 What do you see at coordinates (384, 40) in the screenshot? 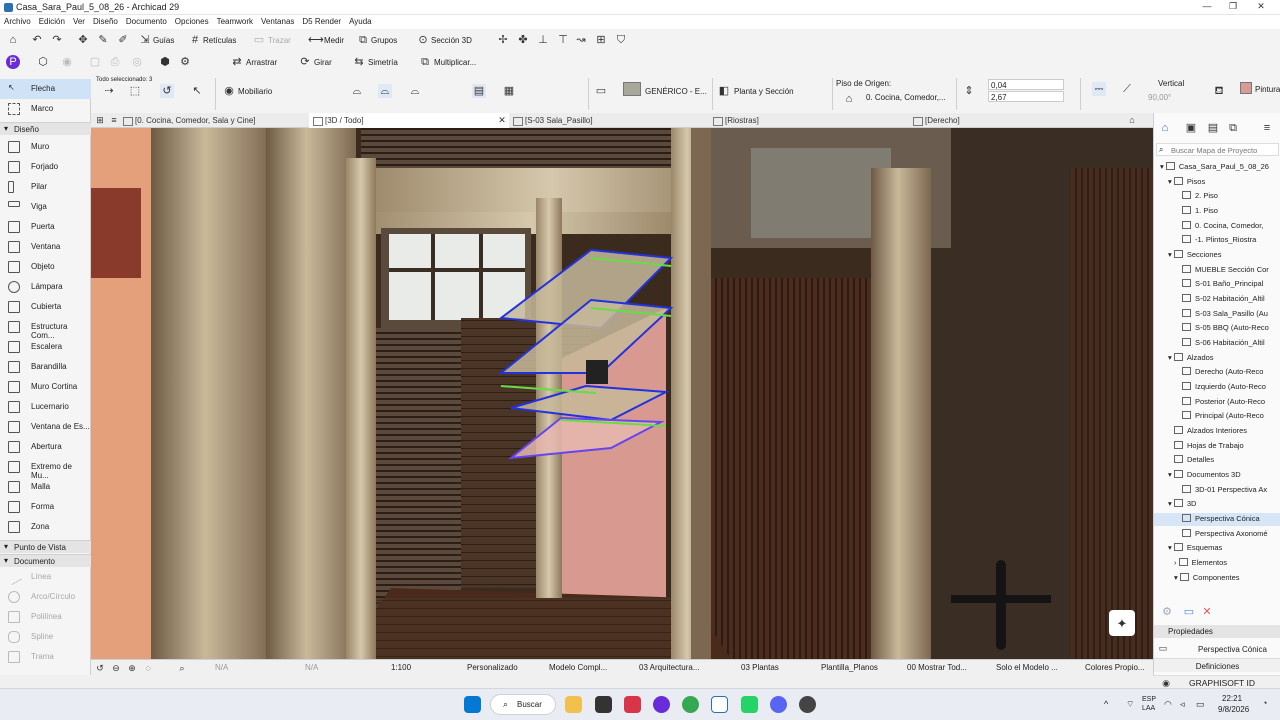
I see `grupos-label: Grupos` at bounding box center [384, 40].